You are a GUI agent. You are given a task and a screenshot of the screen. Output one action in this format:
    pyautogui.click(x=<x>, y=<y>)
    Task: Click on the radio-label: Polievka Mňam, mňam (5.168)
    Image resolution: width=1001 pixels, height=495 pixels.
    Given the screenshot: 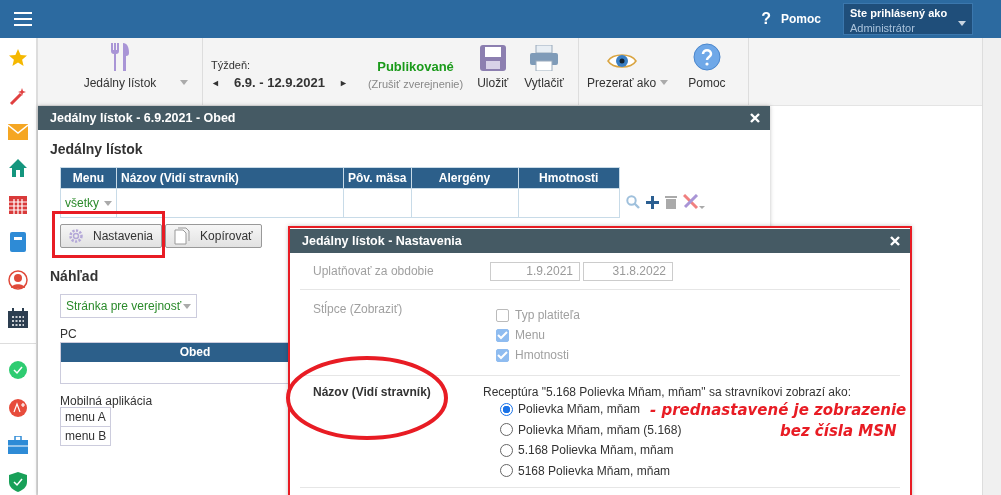 What is the action you would take?
    pyautogui.click(x=600, y=429)
    